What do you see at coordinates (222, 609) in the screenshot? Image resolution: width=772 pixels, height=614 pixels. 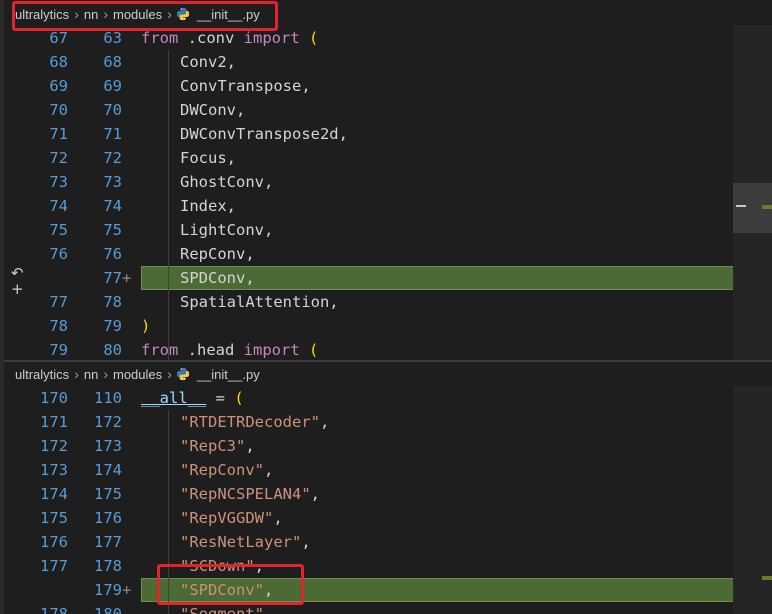 I see `string-literal: "Segment"` at bounding box center [222, 609].